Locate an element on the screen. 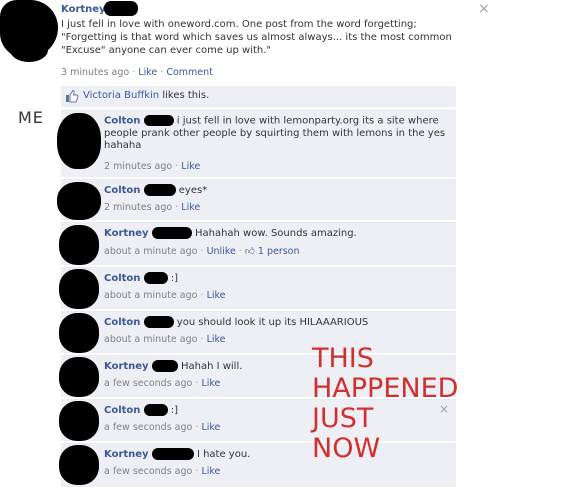 The image size is (576, 493). thumbs-up-icon: 👍︎ is located at coordinates (249, 251).